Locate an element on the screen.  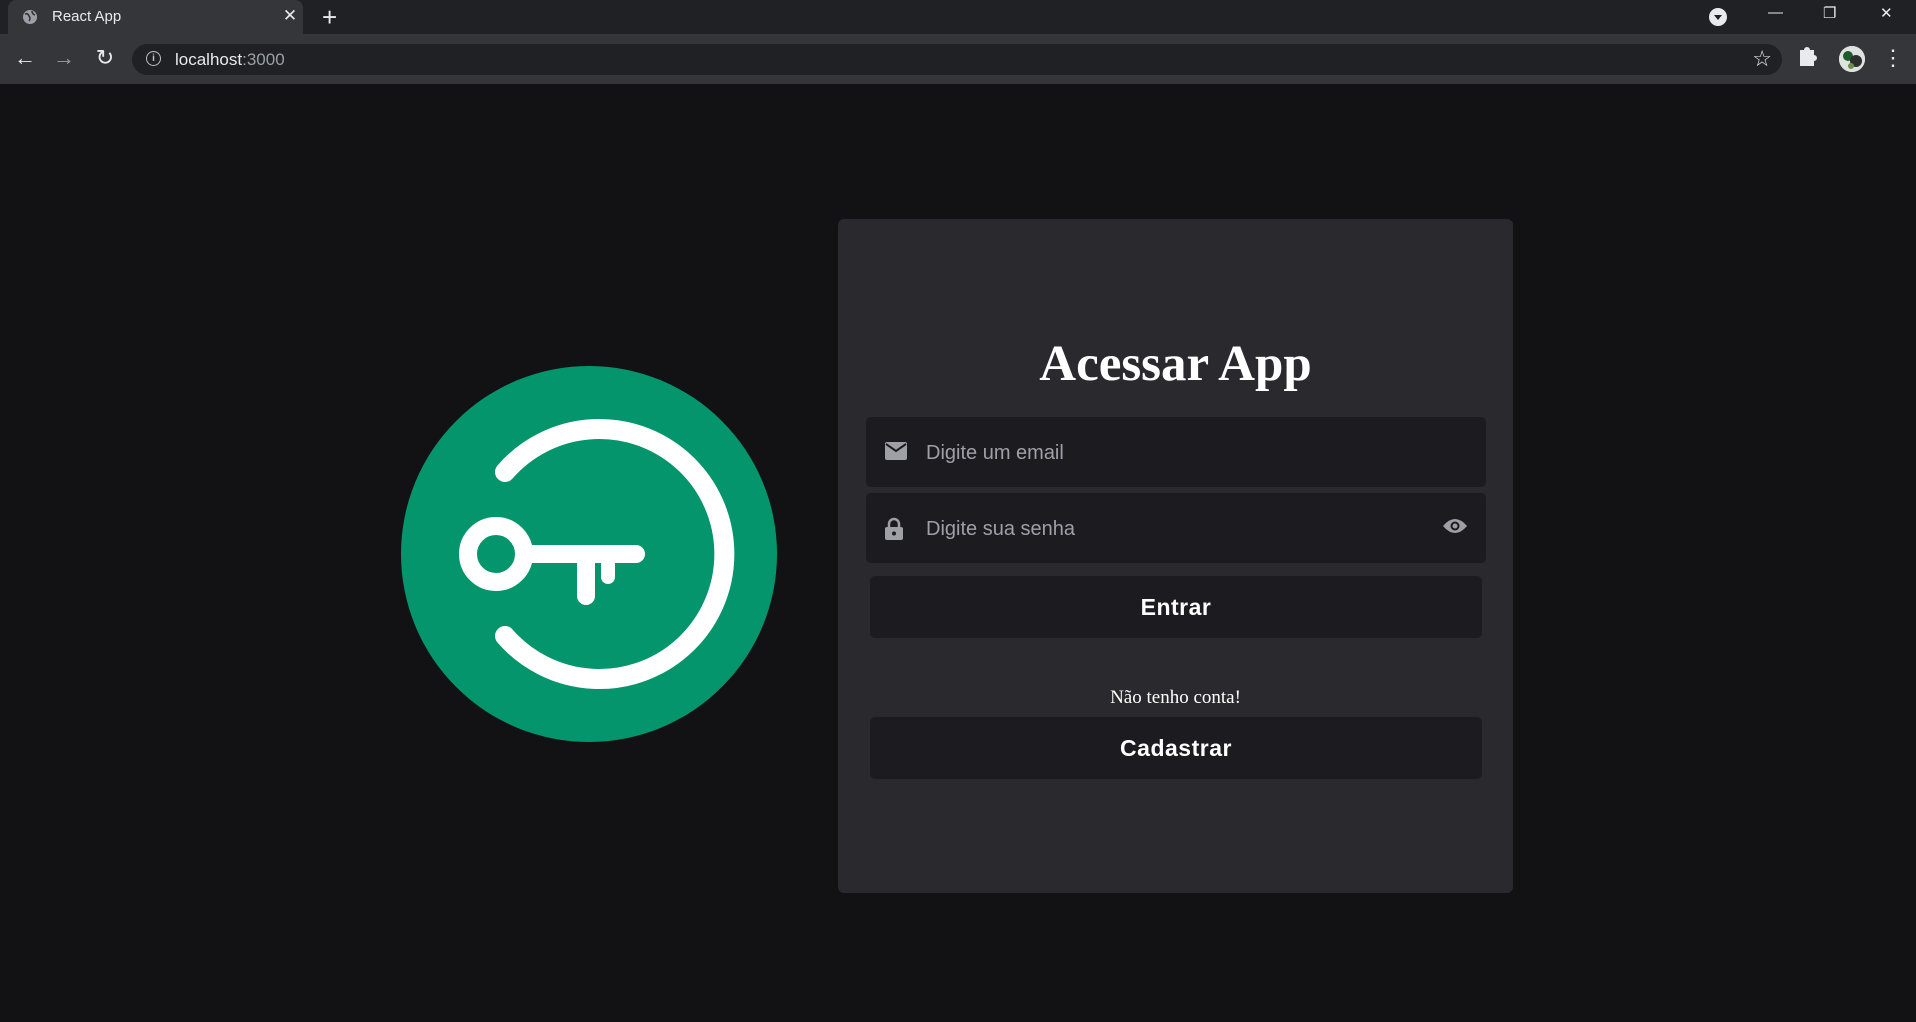
email-field is located at coordinates (1176, 452).